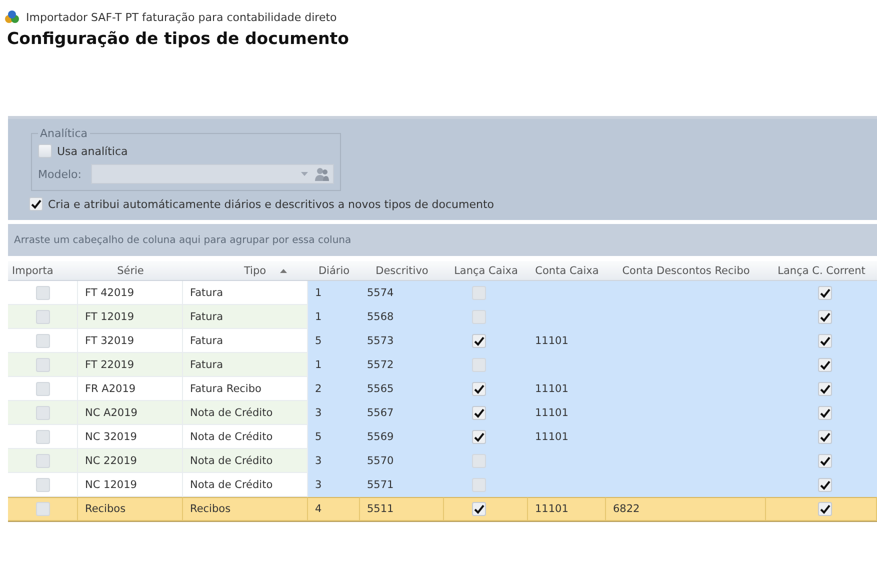  I want to click on table-row: FR A2019 Fatura Recibo 2 5565 11101, so click(442, 389).